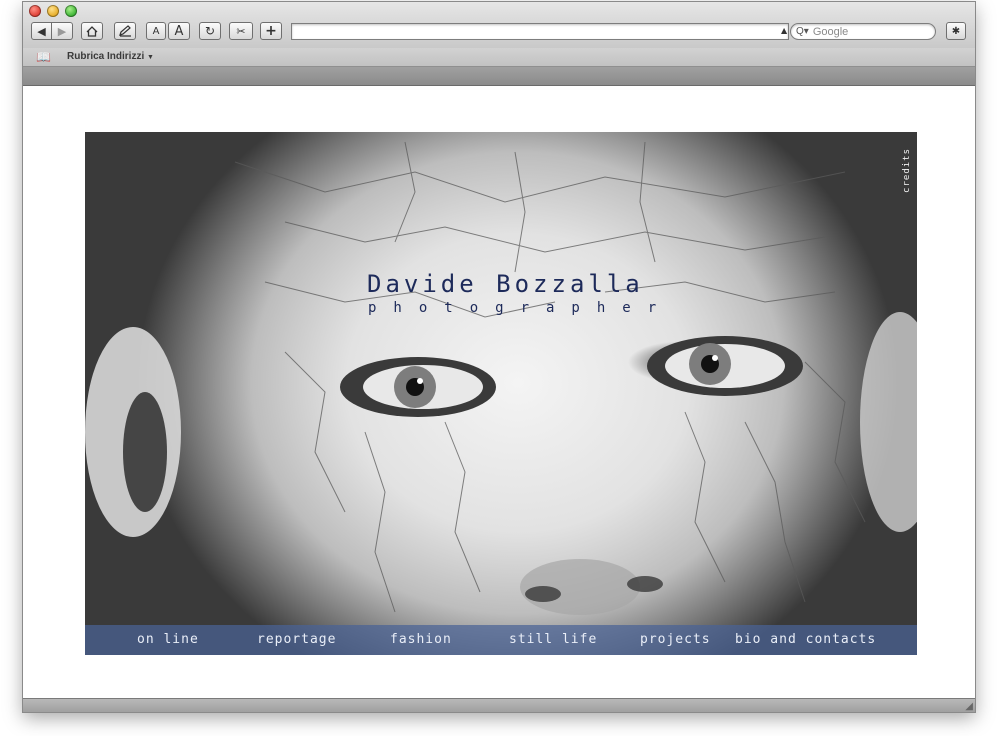 The width and height of the screenshot is (1006, 736). What do you see at coordinates (540, 31) in the screenshot?
I see `address-field` at bounding box center [540, 31].